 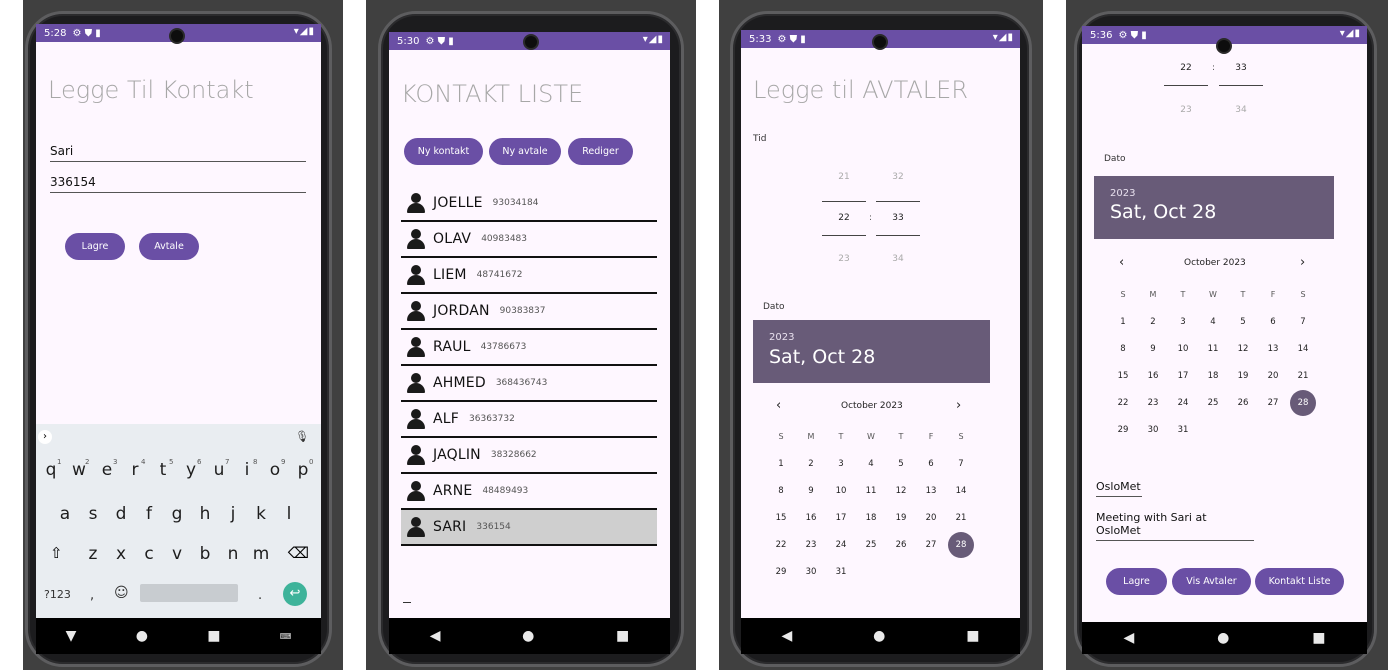 What do you see at coordinates (811, 491) in the screenshot?
I see `calendar-day: 9` at bounding box center [811, 491].